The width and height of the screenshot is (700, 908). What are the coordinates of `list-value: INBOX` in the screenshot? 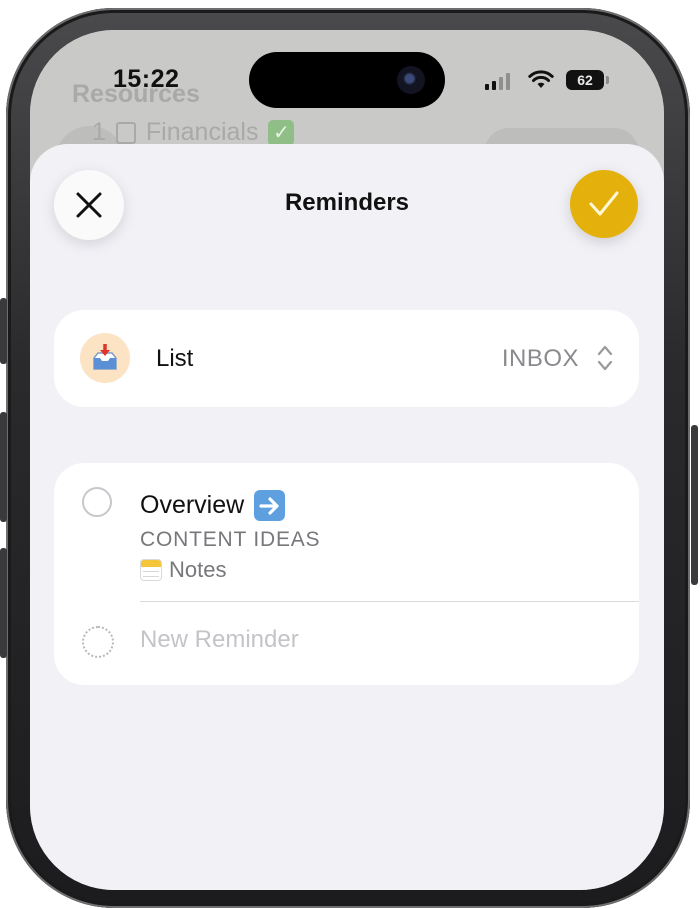 It's located at (540, 358).